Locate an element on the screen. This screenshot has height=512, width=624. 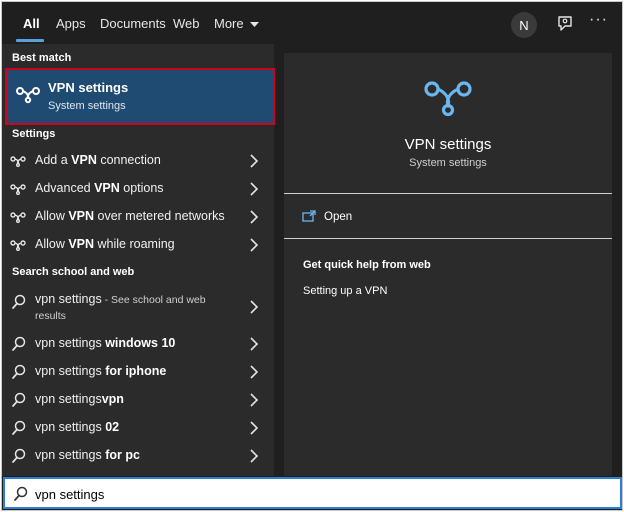
tab-web: Web is located at coordinates (186, 23).